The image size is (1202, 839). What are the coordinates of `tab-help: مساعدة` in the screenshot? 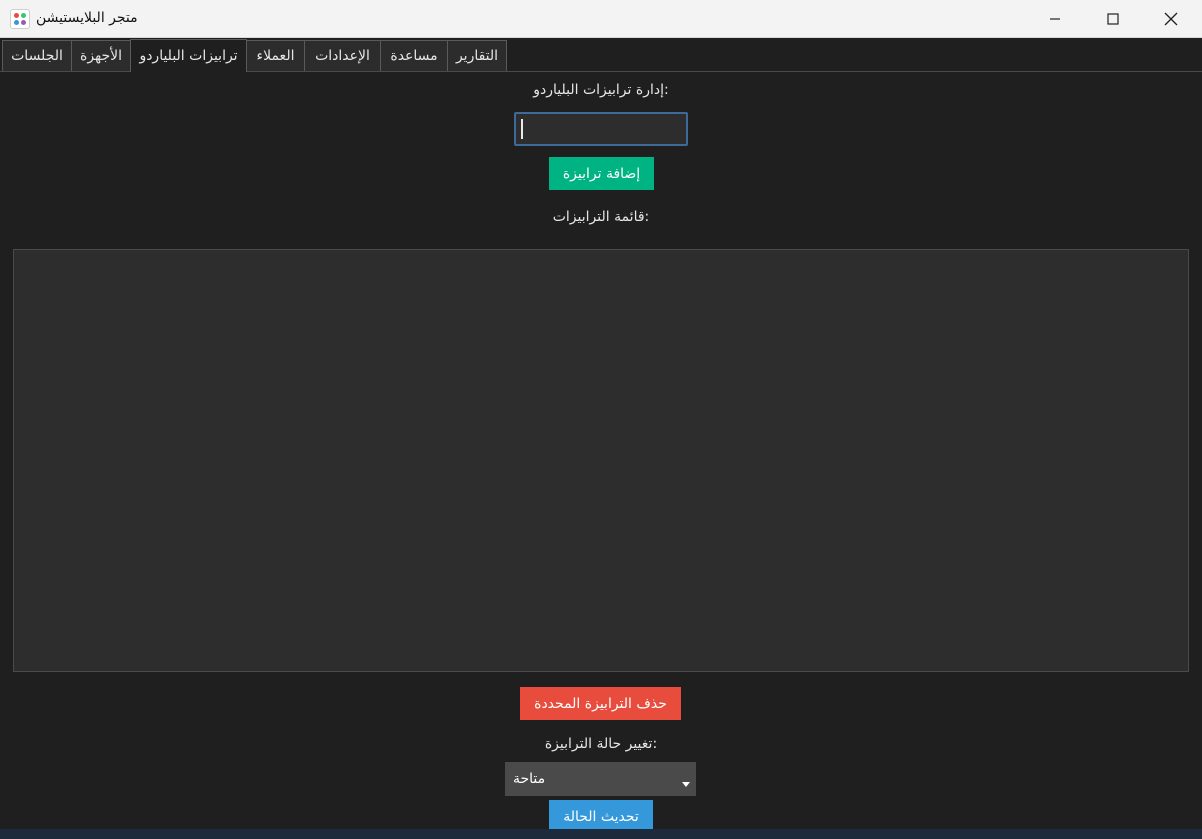 It's located at (414, 55).